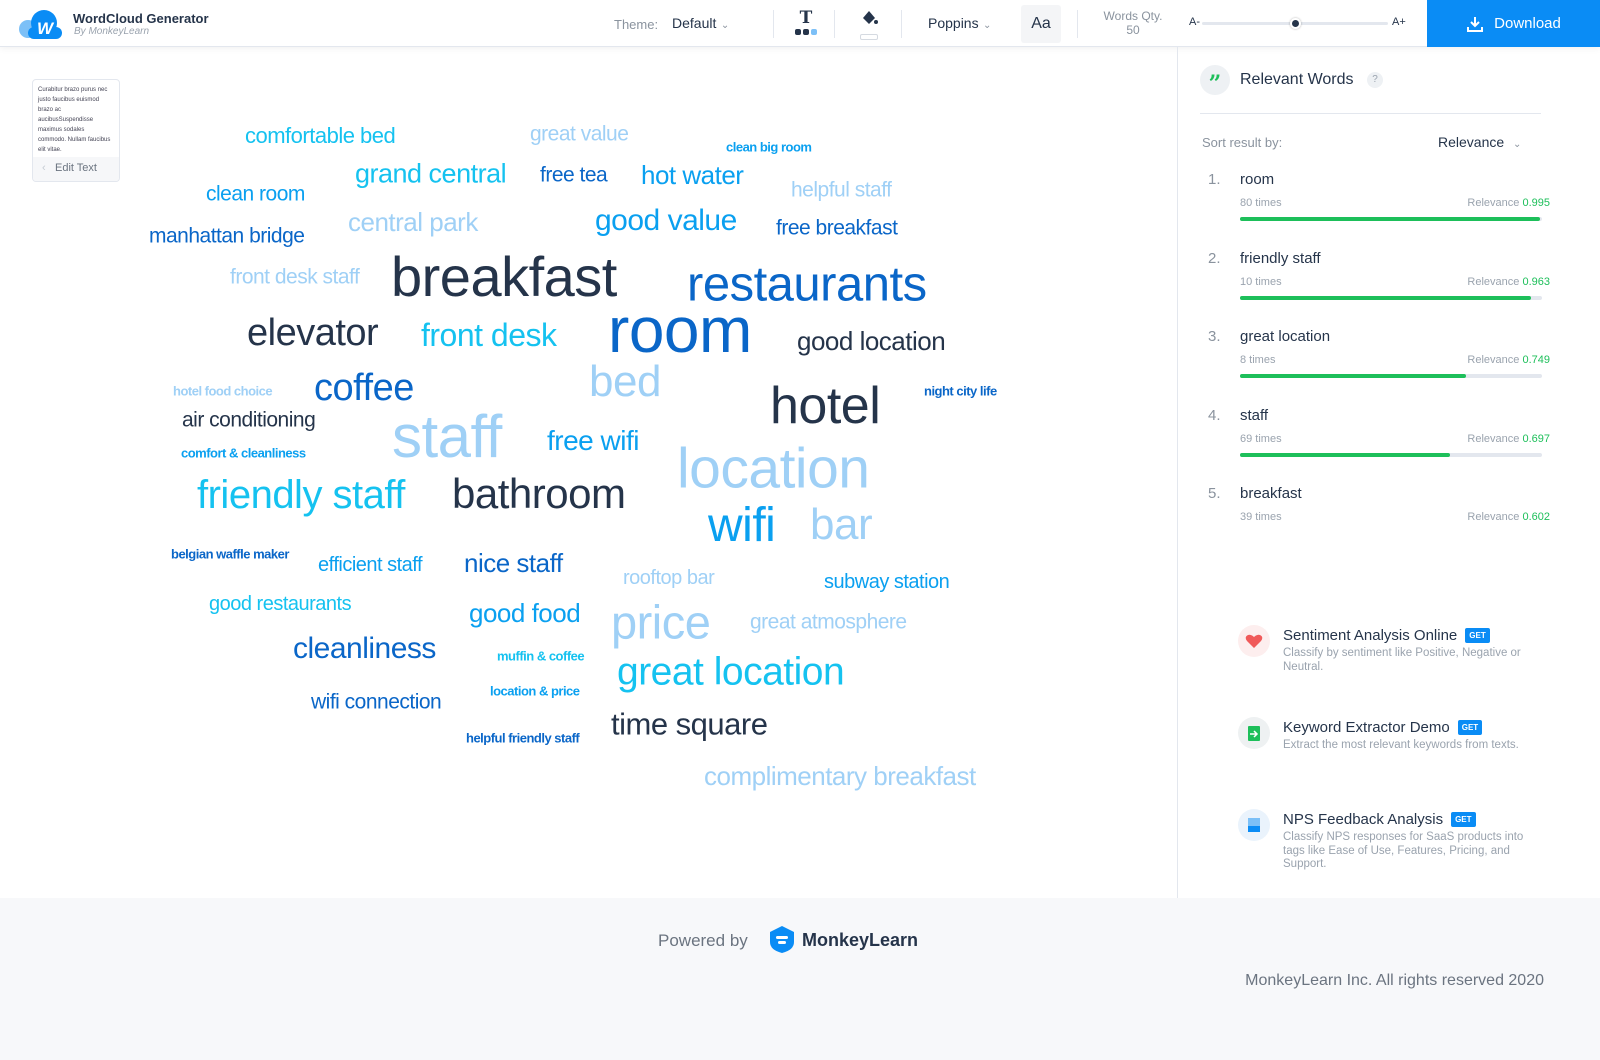 The image size is (1600, 1060). Describe the element at coordinates (1041, 24) in the screenshot. I see `text-case-button: Aa` at that location.